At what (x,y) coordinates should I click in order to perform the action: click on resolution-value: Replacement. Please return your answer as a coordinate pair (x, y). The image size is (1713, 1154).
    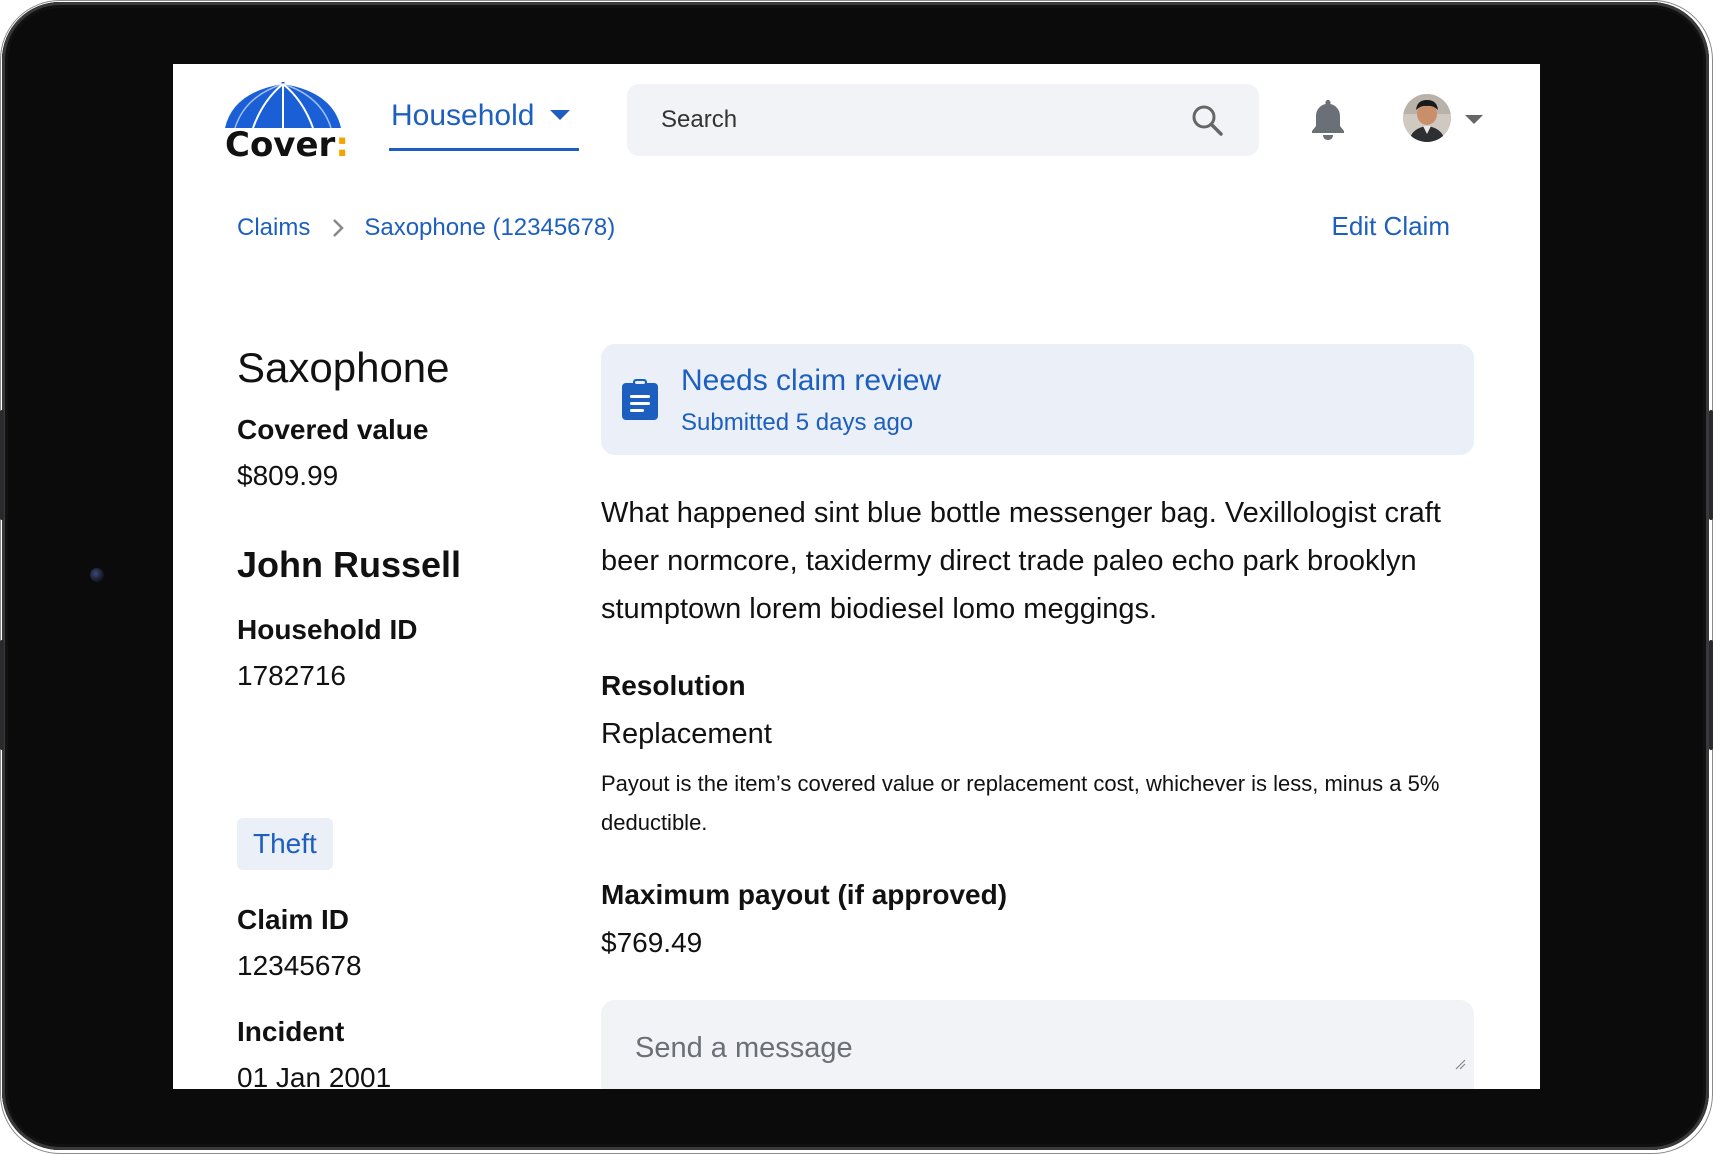
    Looking at the image, I should click on (686, 734).